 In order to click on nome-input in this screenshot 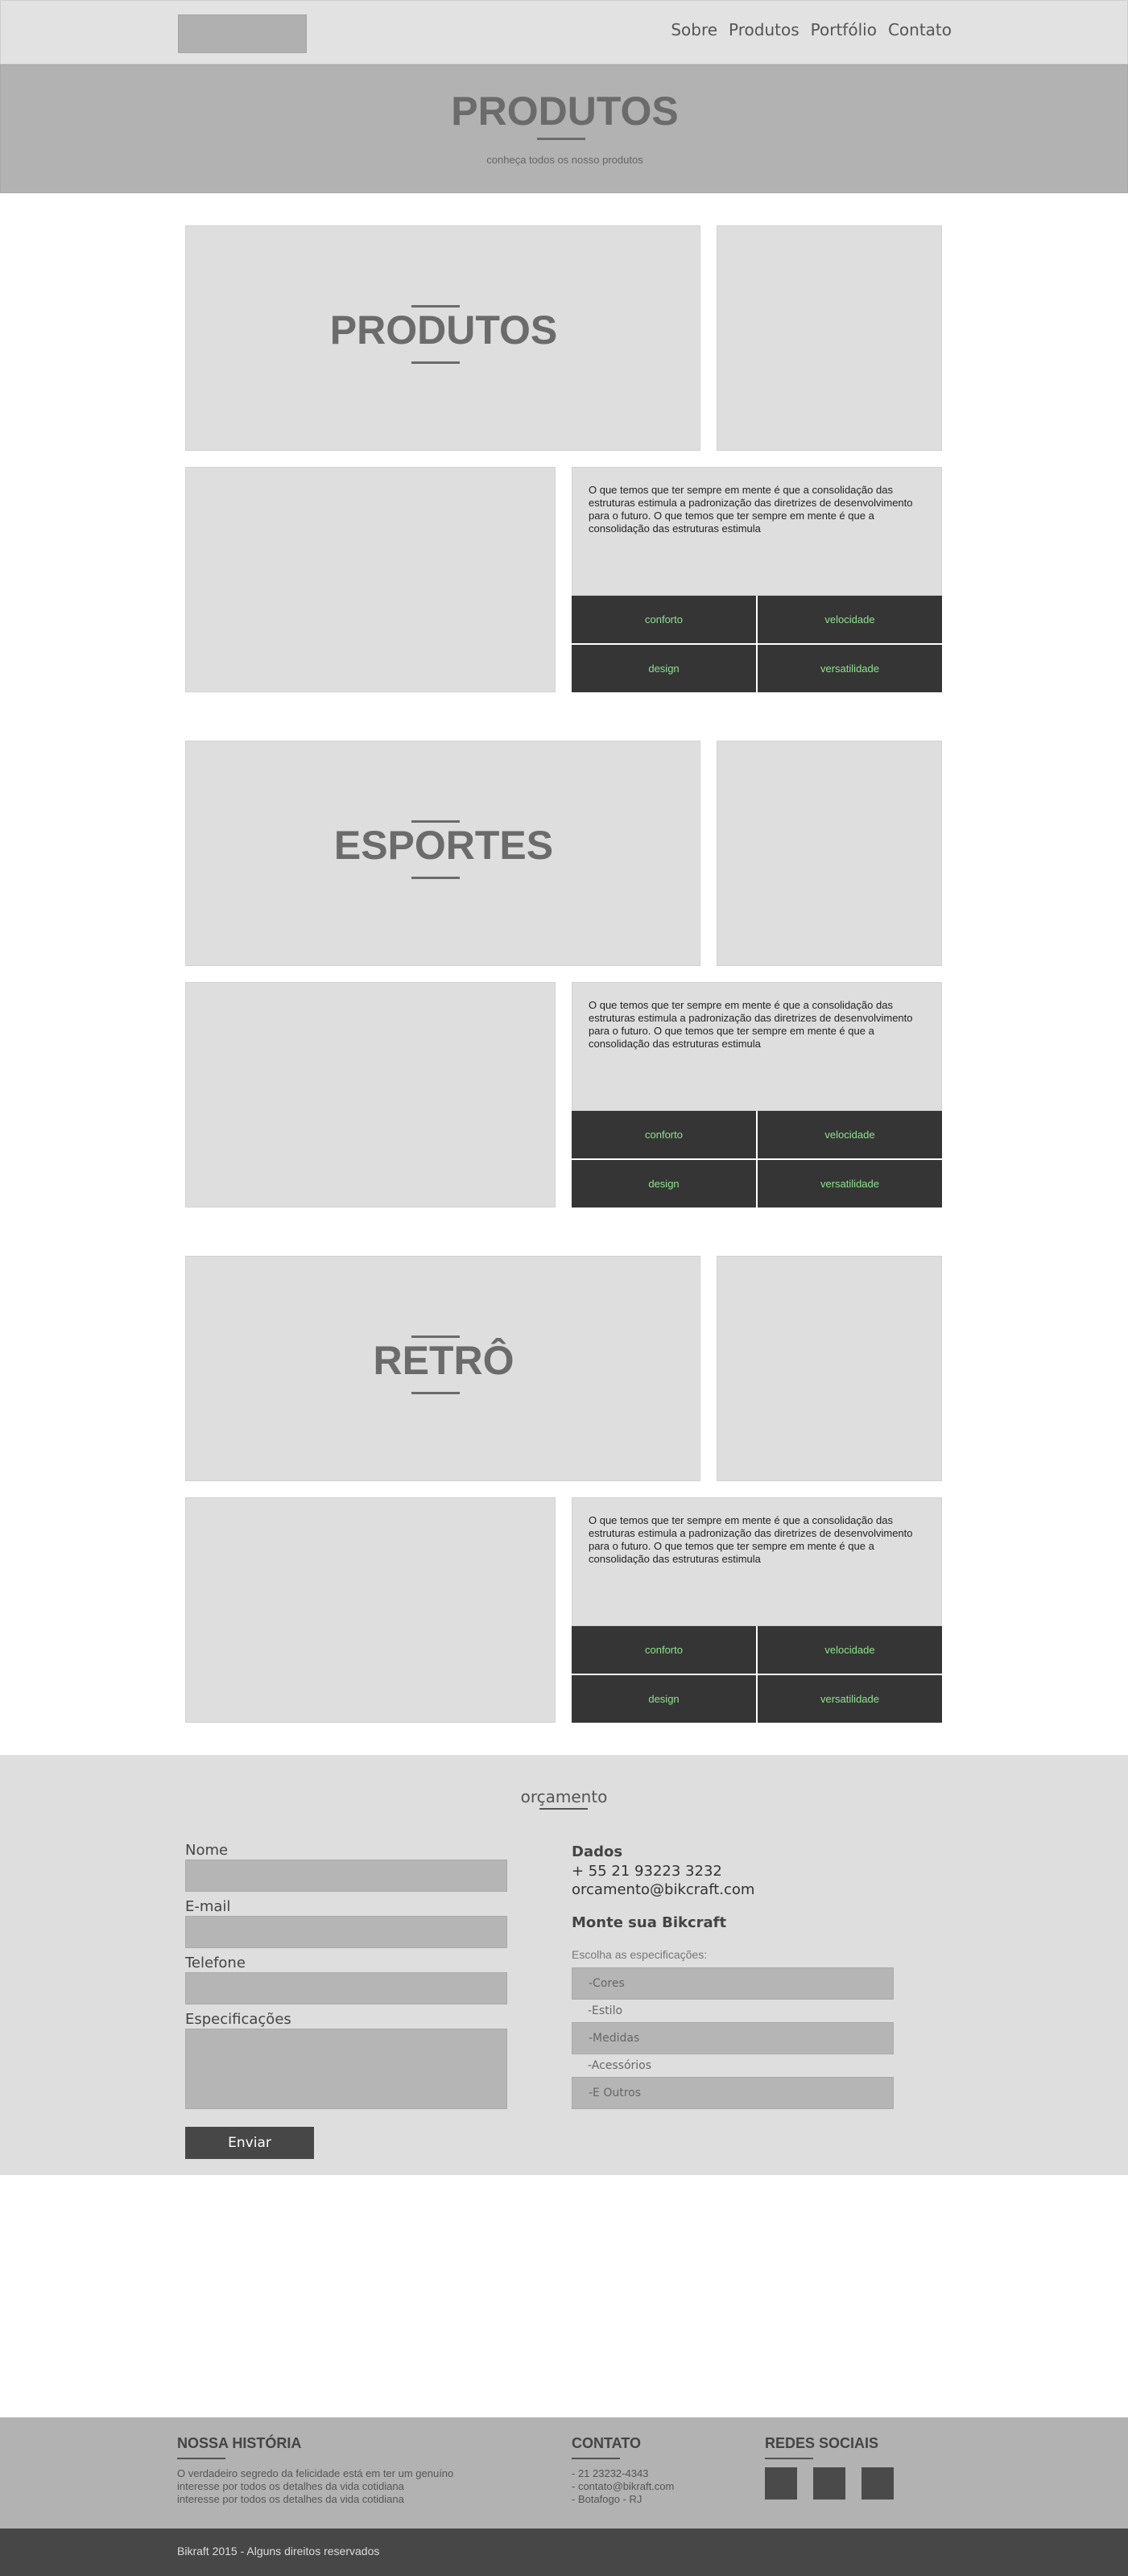, I will do `click(346, 1876)`.